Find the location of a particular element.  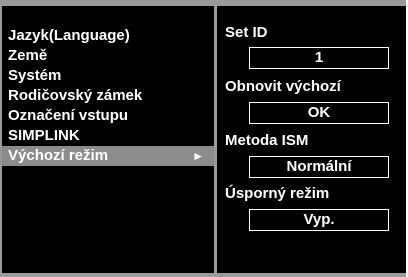

ism-method-field: Normální is located at coordinates (319, 167).